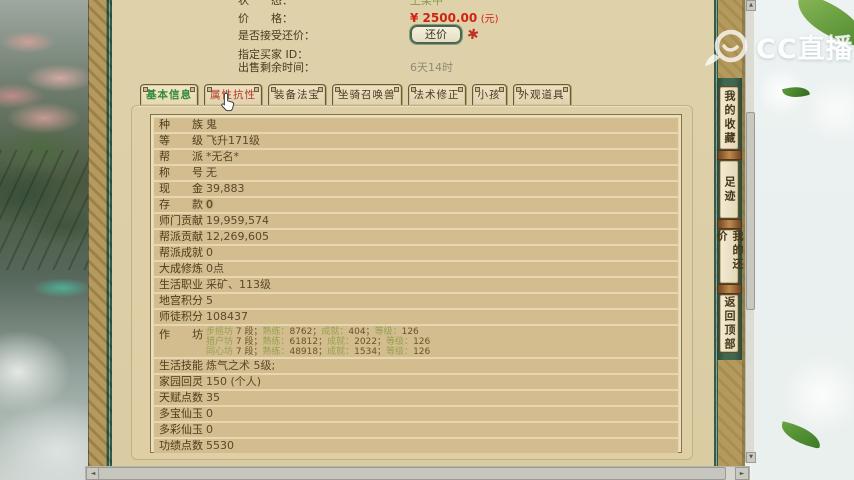 Image resolution: width=854 pixels, height=480 pixels. What do you see at coordinates (416, 269) in the screenshot?
I see `table-row: 大成修炼 0点` at bounding box center [416, 269].